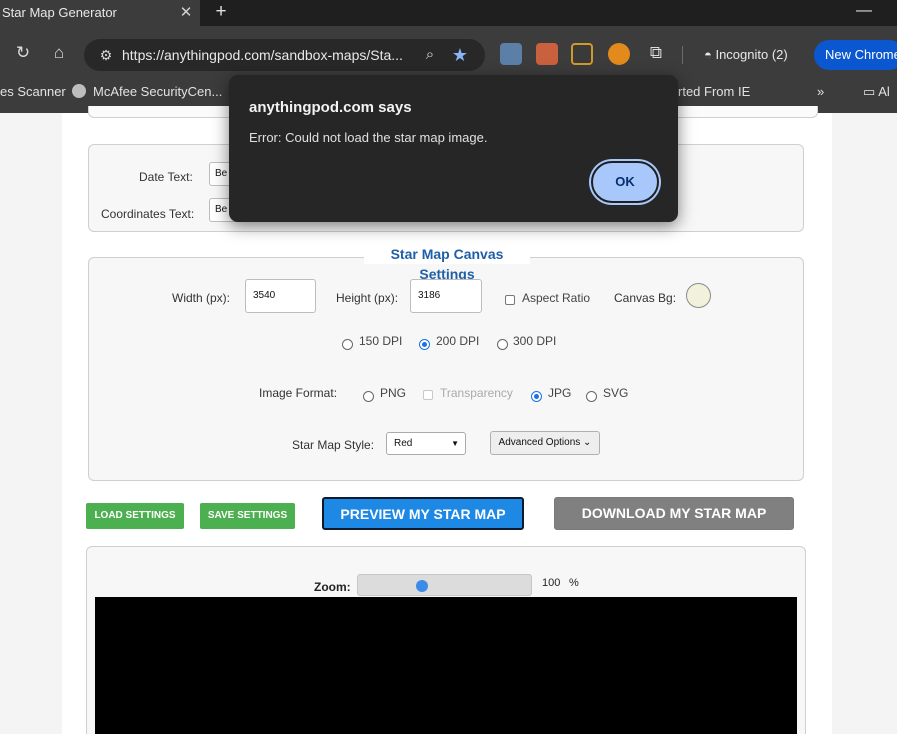 The image size is (897, 734). What do you see at coordinates (446, 665) in the screenshot?
I see `star-map-preview-canvas` at bounding box center [446, 665].